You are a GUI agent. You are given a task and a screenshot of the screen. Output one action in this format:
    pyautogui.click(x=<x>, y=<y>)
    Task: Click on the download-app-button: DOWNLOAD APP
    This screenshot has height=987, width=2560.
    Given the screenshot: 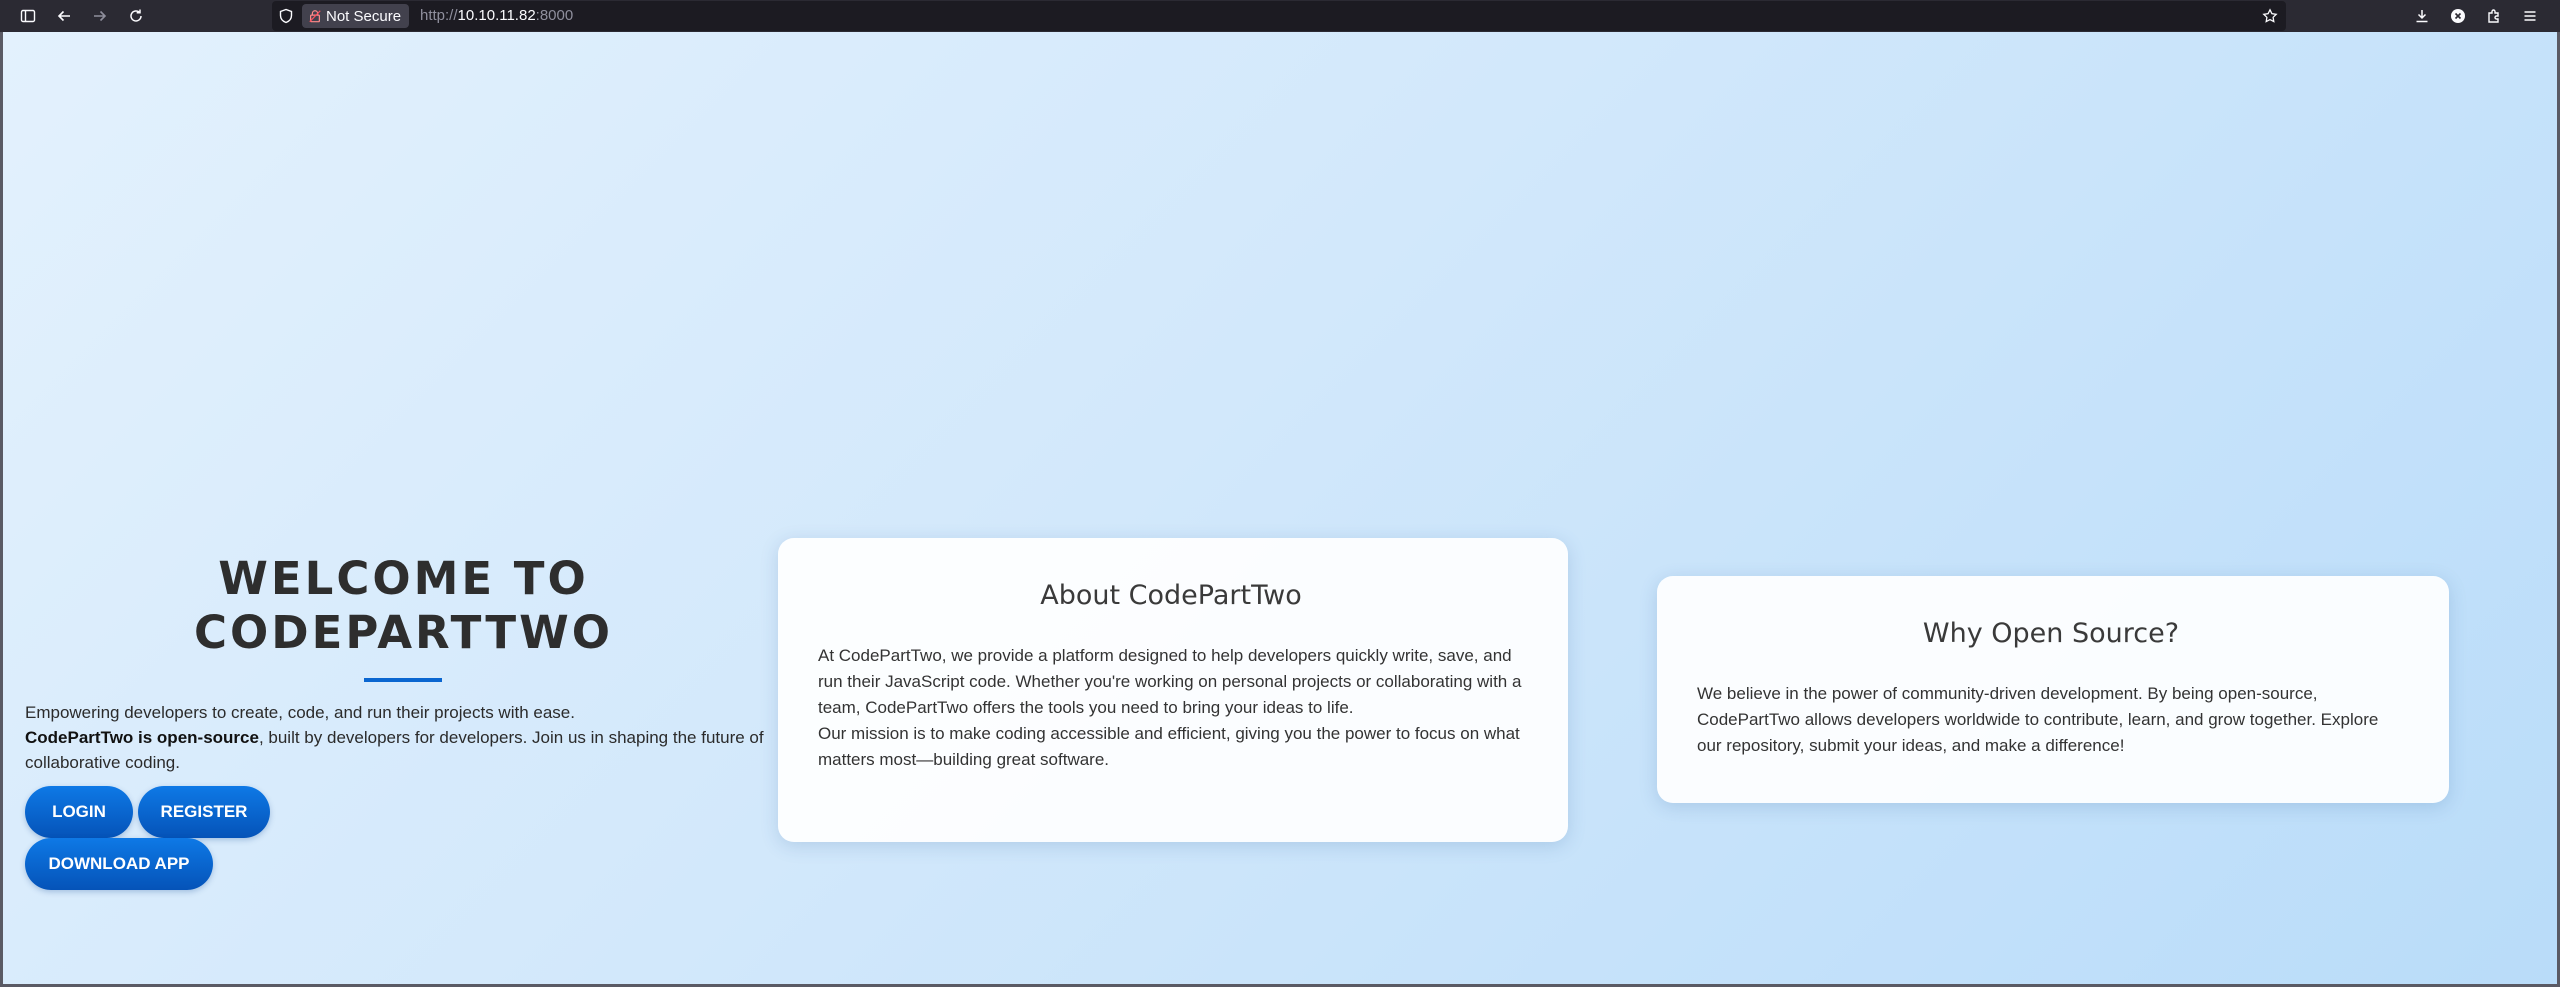 What is the action you would take?
    pyautogui.click(x=119, y=864)
    